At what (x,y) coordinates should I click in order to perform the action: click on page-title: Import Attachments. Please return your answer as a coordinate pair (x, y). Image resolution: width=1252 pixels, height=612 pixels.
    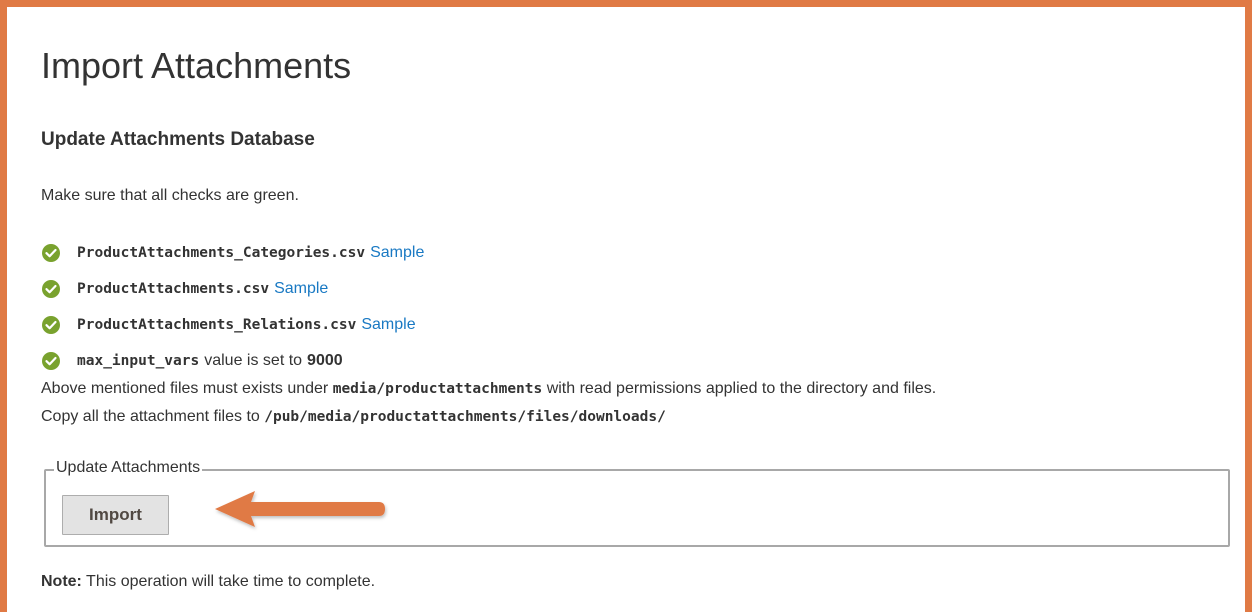
    Looking at the image, I should click on (196, 65).